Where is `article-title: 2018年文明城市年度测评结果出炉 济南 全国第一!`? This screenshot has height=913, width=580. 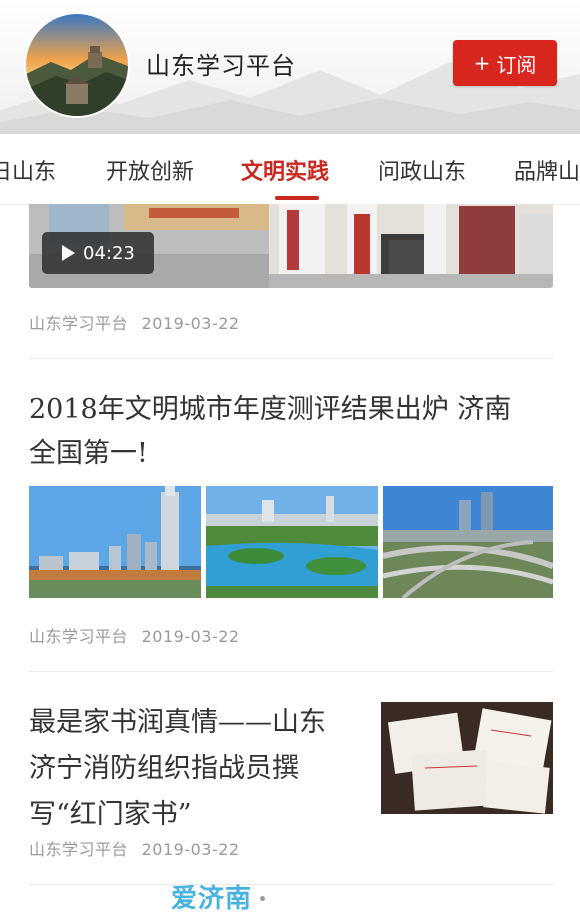 article-title: 2018年文明城市年度测评结果出炉 济南 全国第一! is located at coordinates (289, 432).